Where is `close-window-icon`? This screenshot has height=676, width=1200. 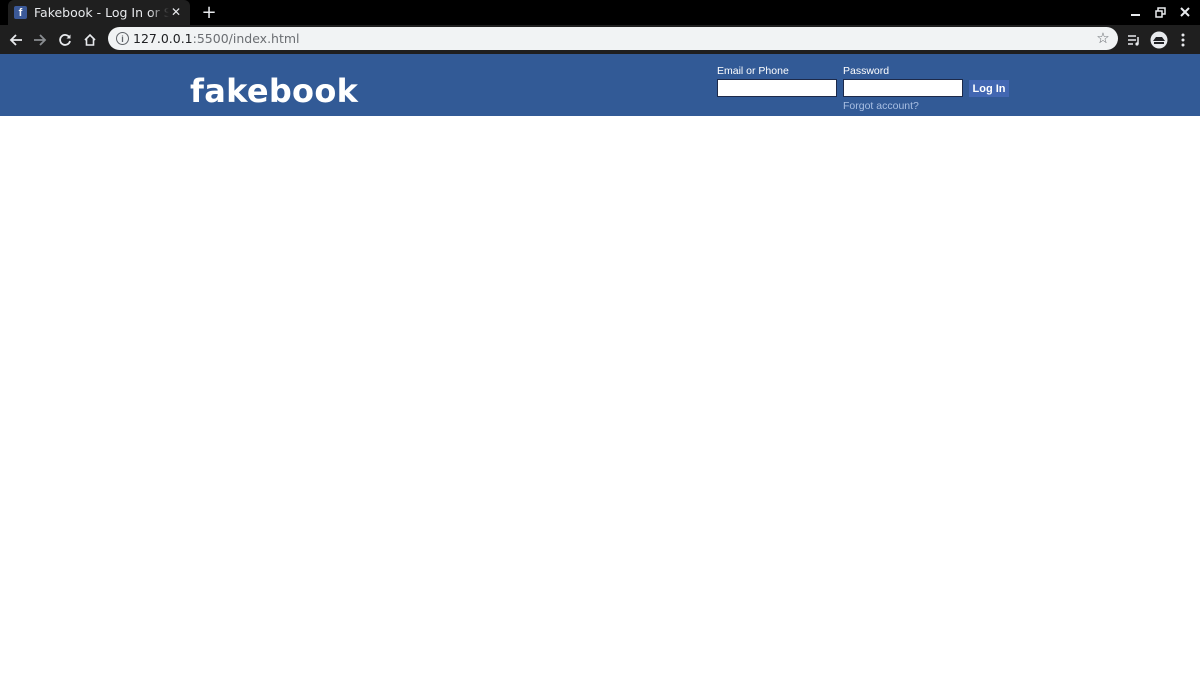
close-window-icon is located at coordinates (1185, 12).